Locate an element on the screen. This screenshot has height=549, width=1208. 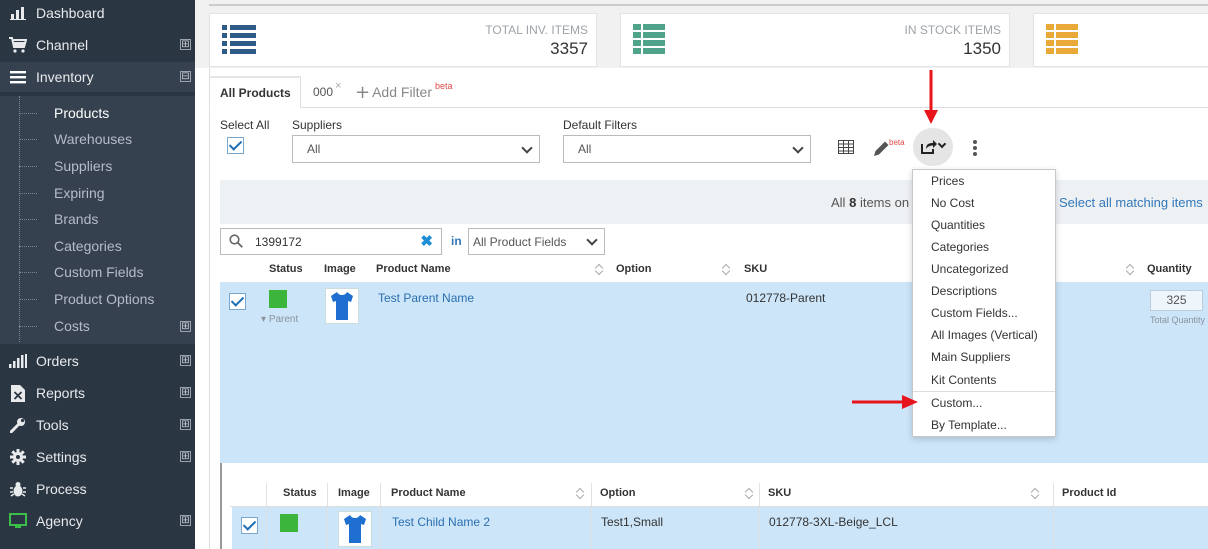
nav-settings: Settings ⊞ is located at coordinates (97, 457).